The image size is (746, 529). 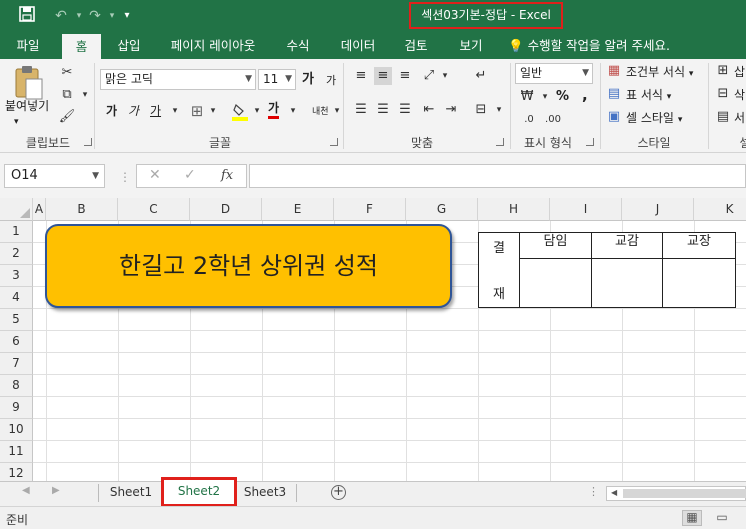 I want to click on paste-dropdown-icon: ▾, so click(x=16, y=122).